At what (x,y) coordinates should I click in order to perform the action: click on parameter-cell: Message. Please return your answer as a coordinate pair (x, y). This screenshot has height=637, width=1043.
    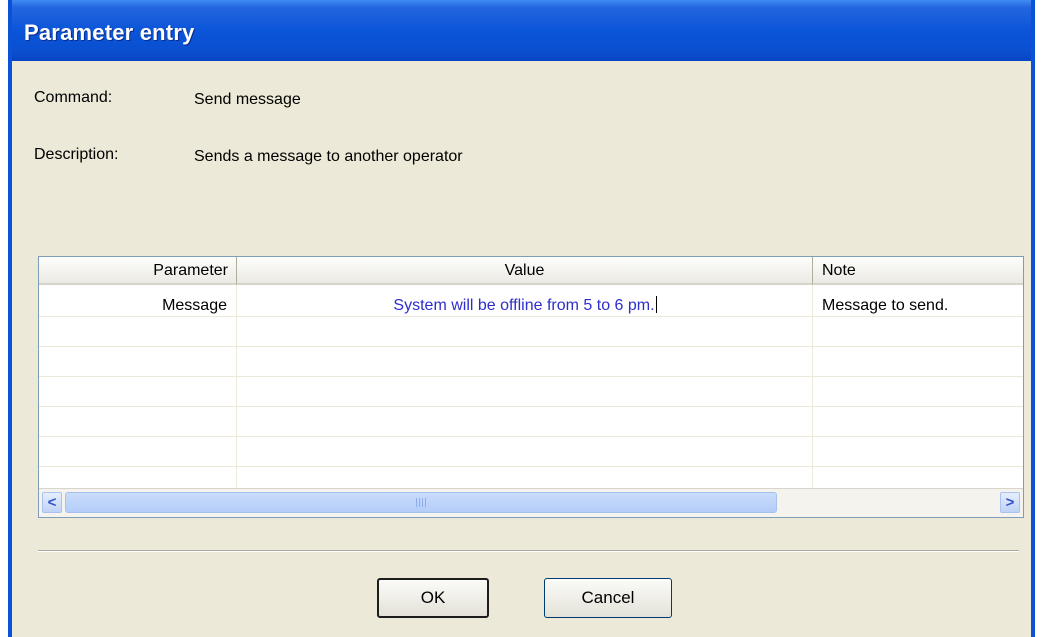
    Looking at the image, I should click on (133, 306).